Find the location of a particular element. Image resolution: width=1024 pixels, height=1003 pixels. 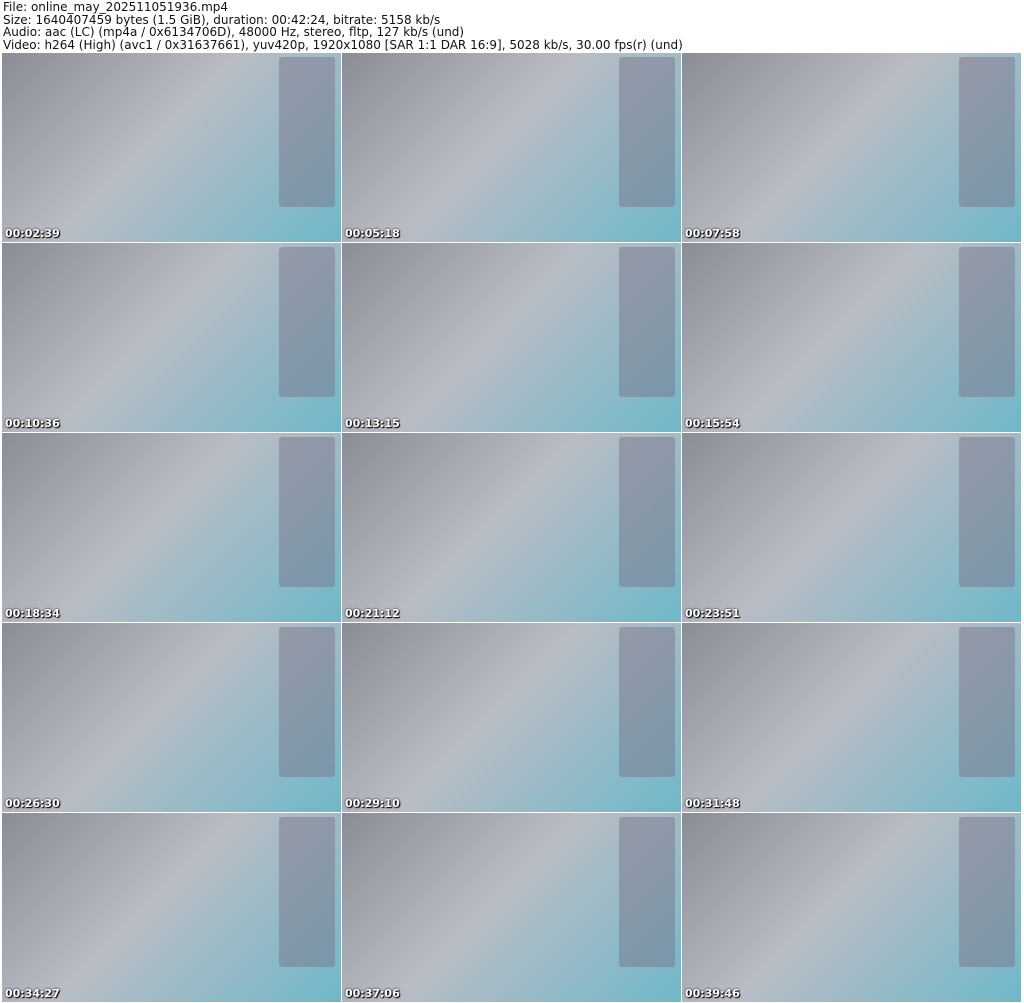

video-thumbnail: 00:26:30 is located at coordinates (171, 717).